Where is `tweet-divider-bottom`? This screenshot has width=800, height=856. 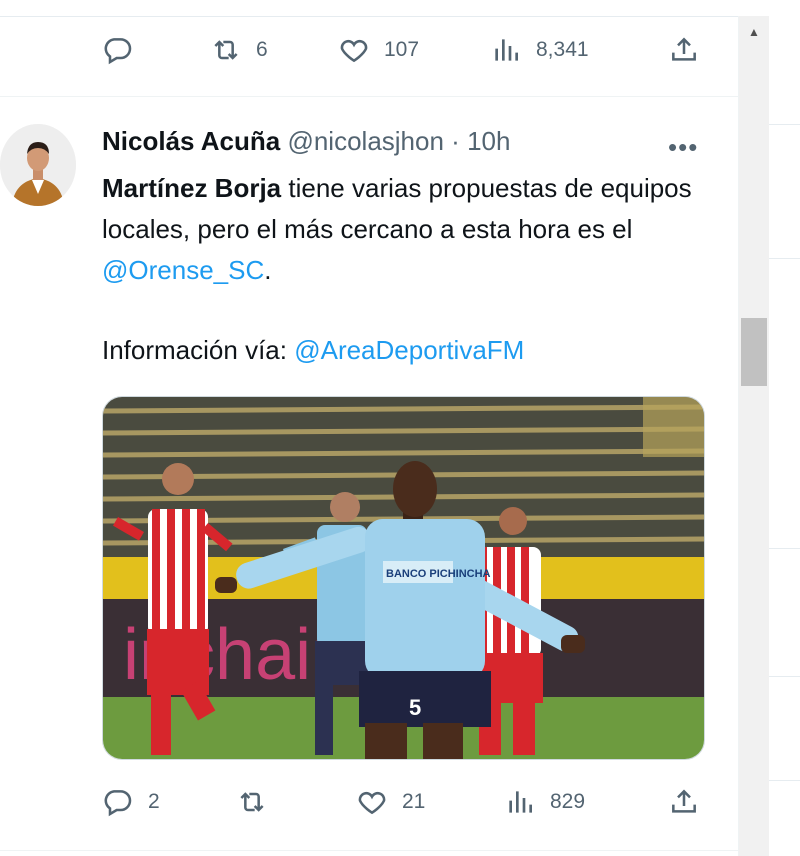
tweet-divider-bottom is located at coordinates (369, 850).